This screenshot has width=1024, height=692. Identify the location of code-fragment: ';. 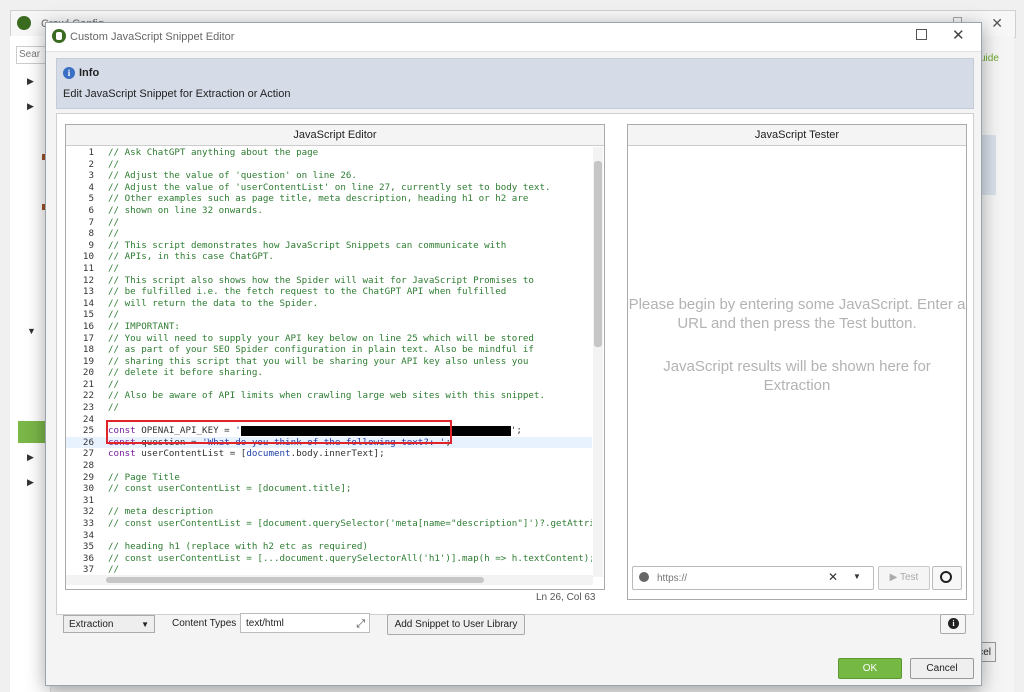
(516, 431).